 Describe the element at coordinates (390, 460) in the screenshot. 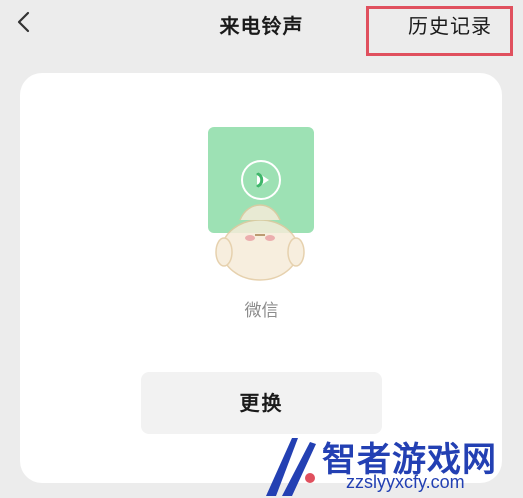

I see `watermark: 智者游戏网 zzslyyxcfy.com` at that location.